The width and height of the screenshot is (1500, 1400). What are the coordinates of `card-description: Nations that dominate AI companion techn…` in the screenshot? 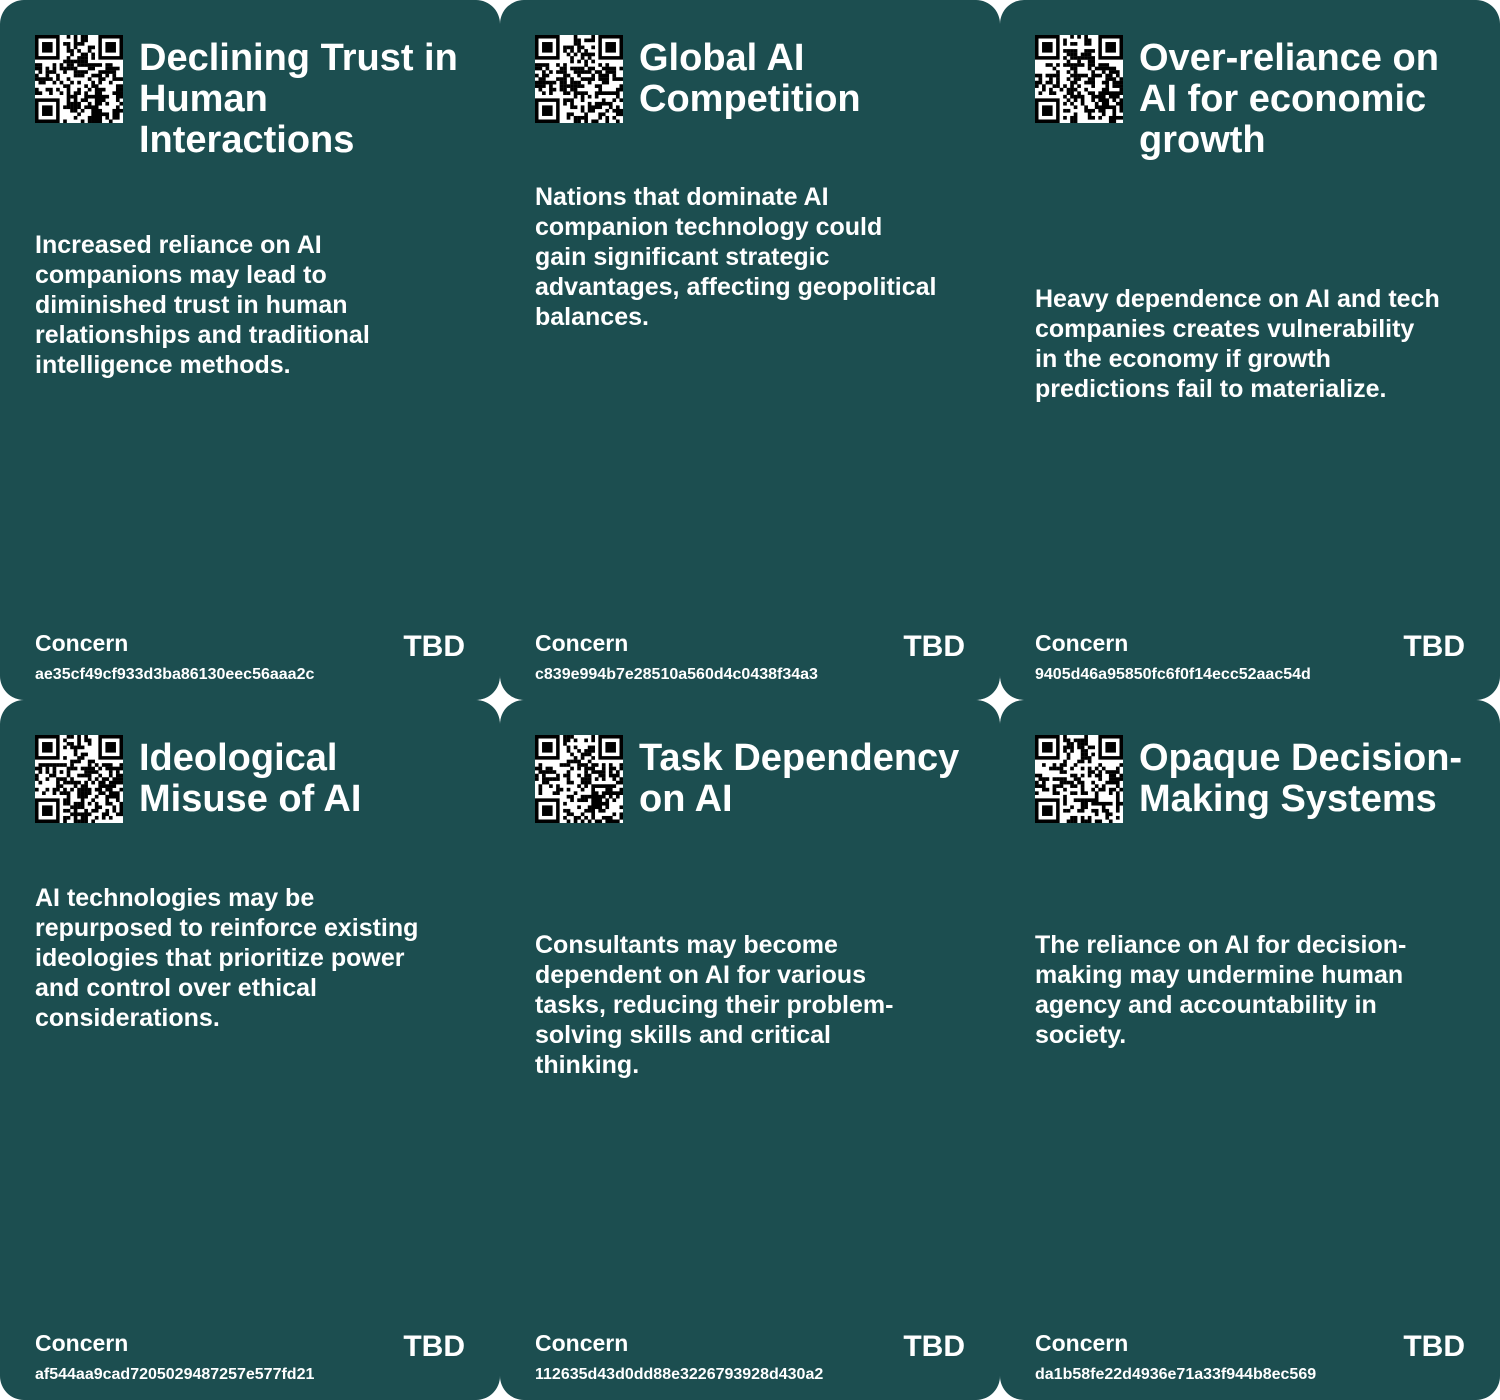 It's located at (736, 257).